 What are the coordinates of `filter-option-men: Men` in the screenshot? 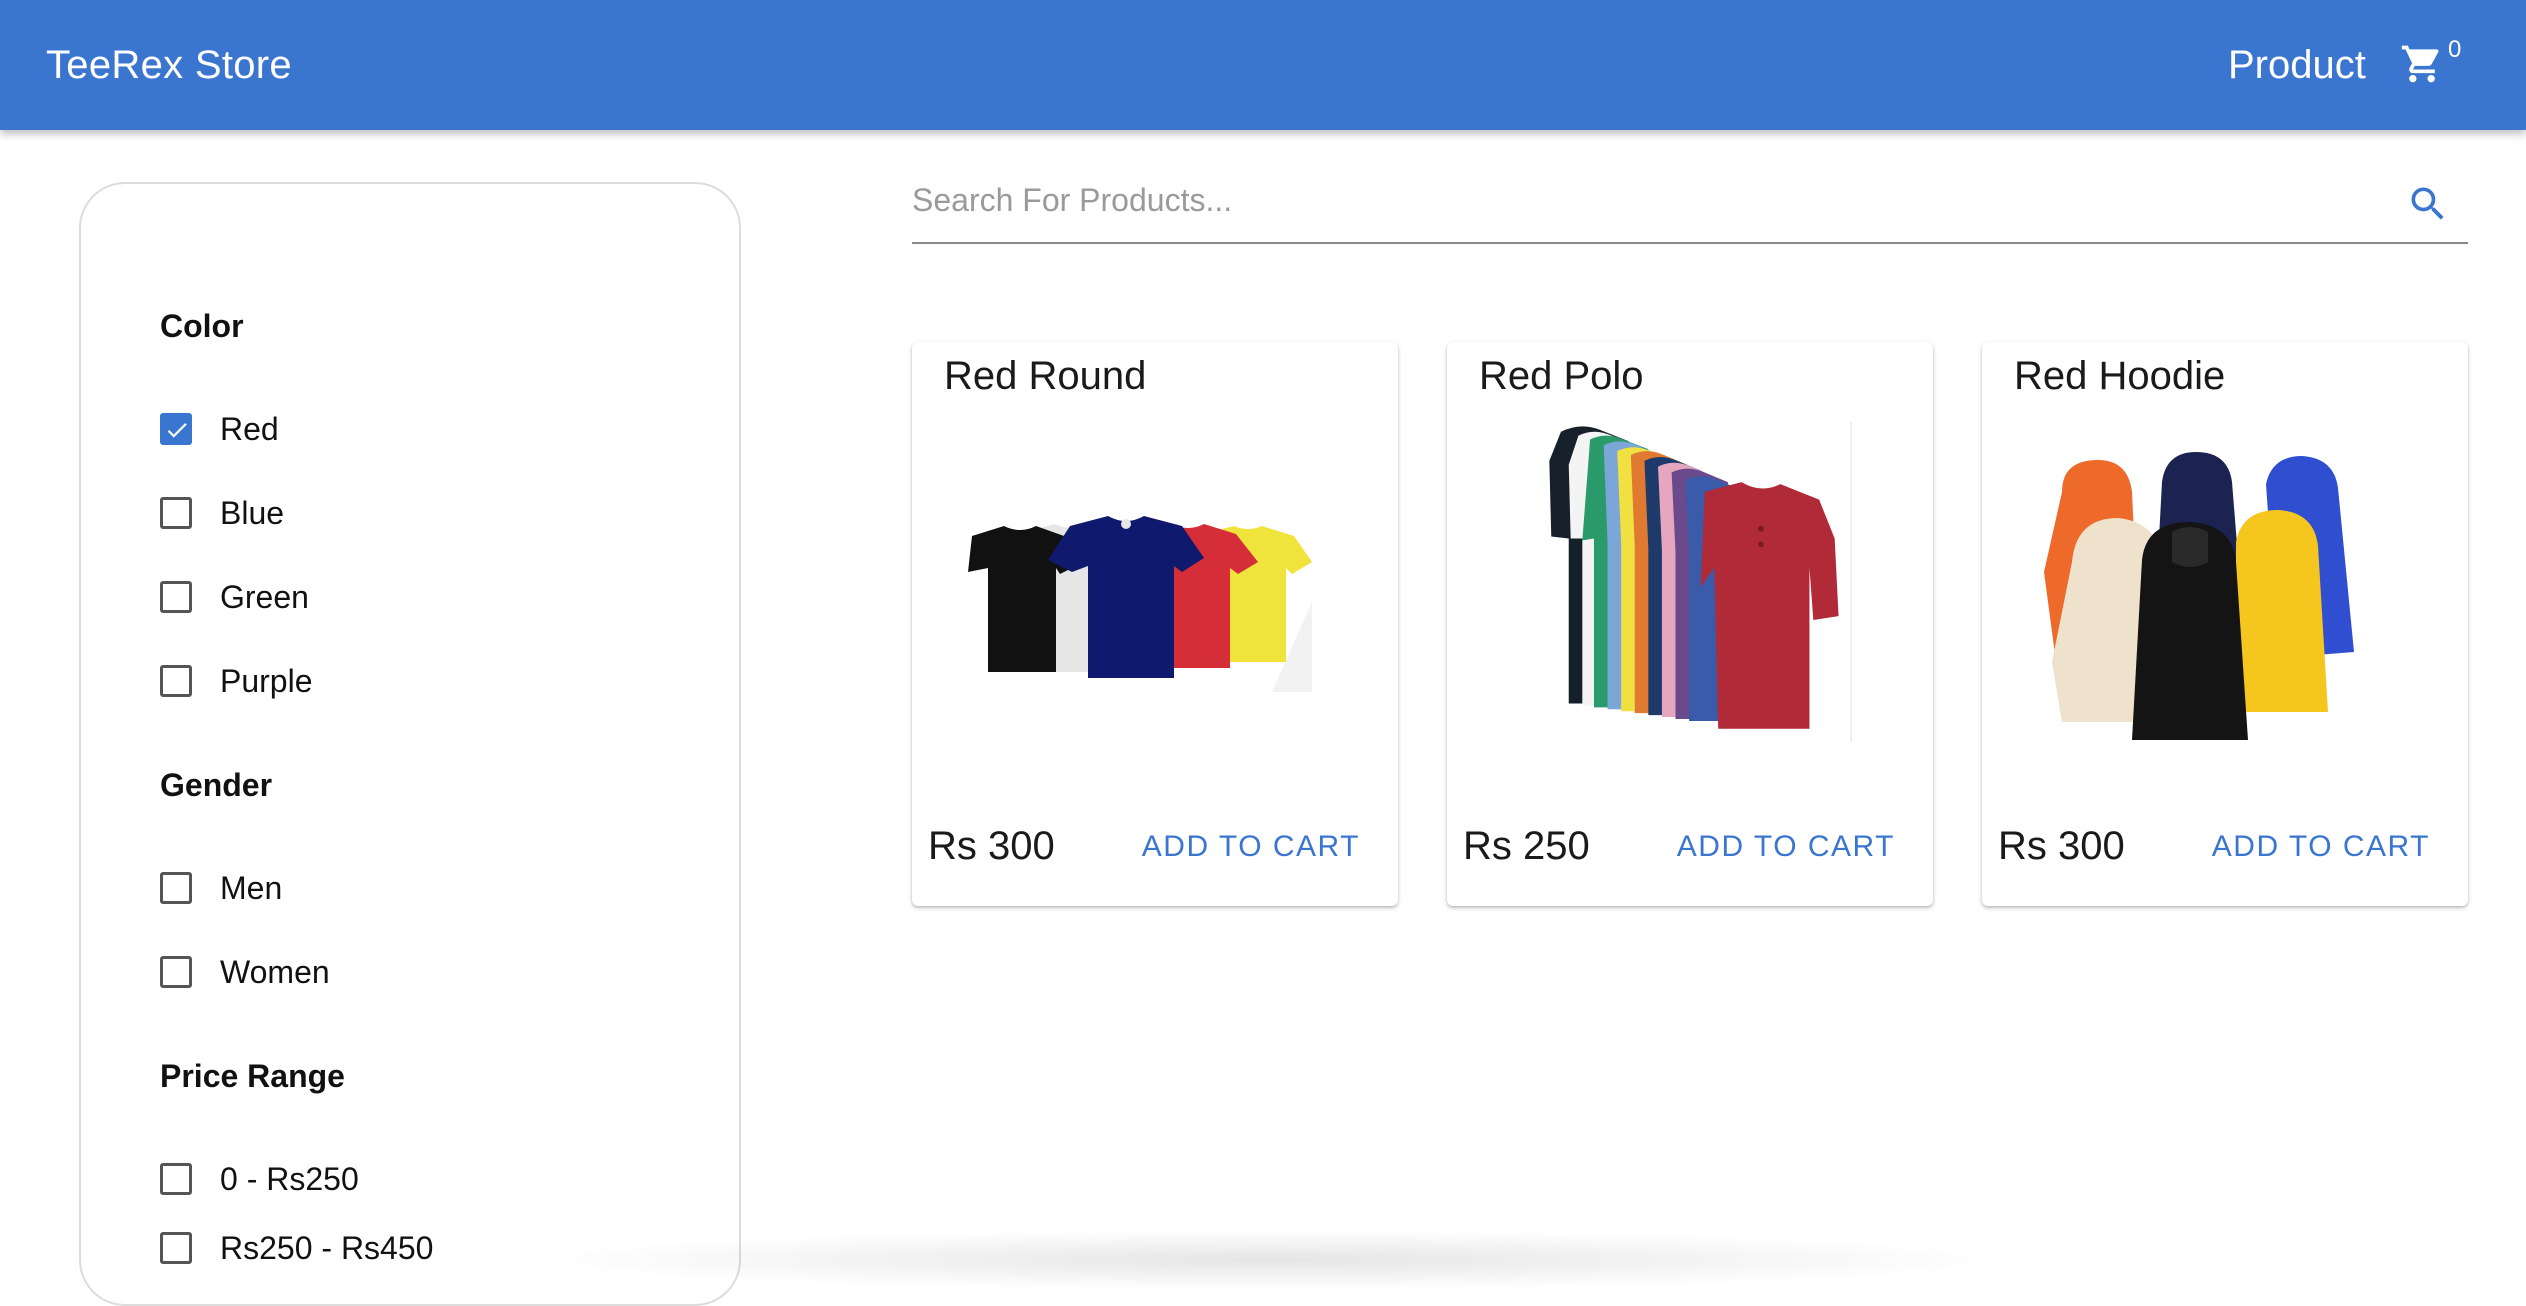 It's located at (221, 888).